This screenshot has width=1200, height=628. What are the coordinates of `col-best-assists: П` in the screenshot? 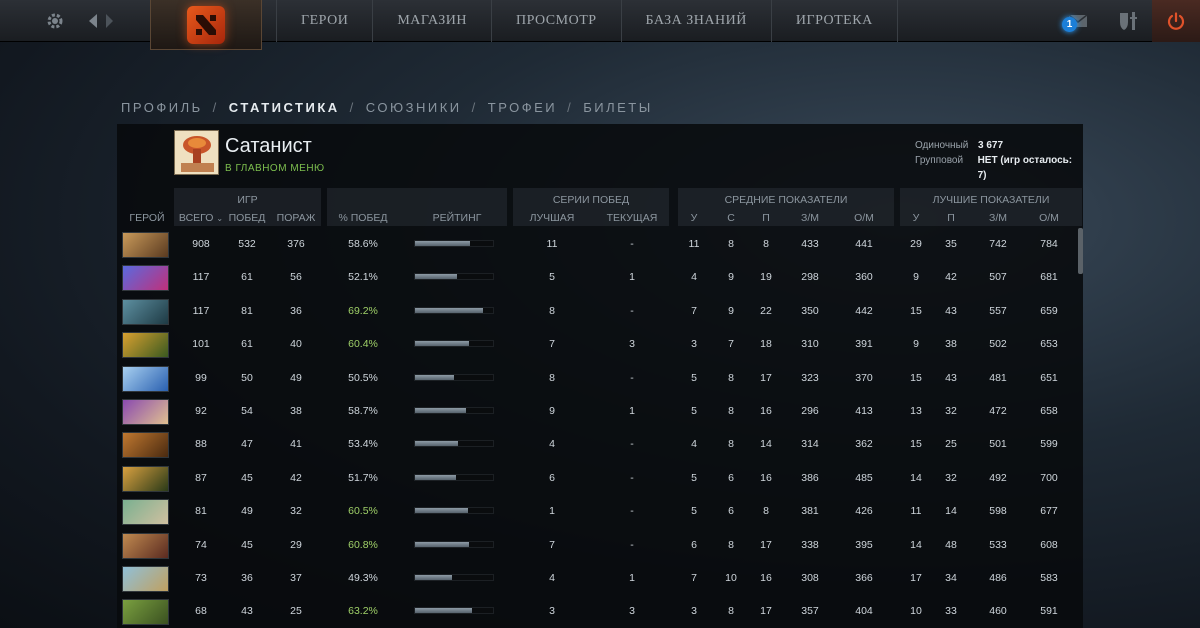 It's located at (951, 218).